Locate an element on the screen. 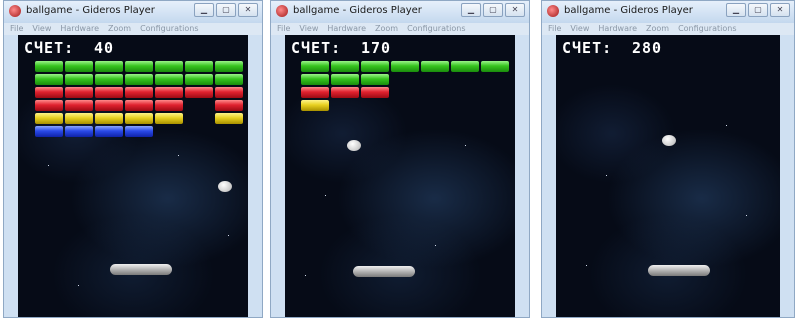  score-value: 40 is located at coordinates (104, 48).